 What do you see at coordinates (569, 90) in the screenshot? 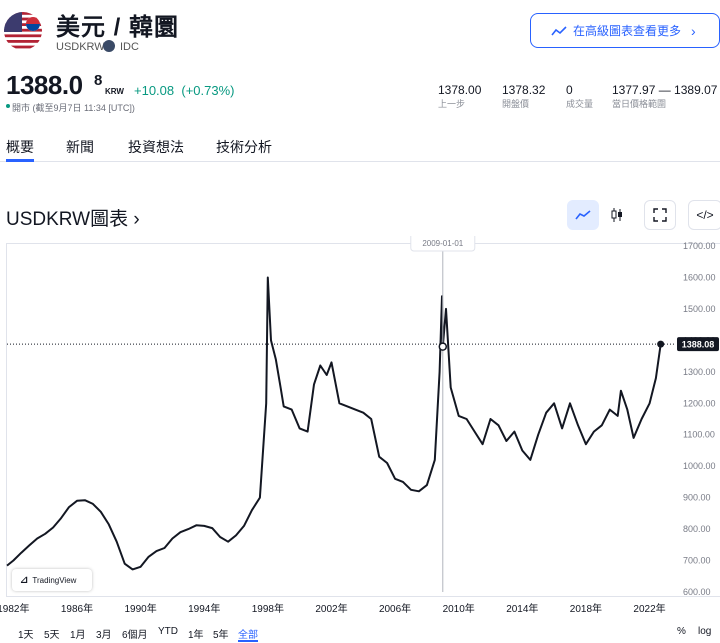
I see `stat-value: 0` at bounding box center [569, 90].